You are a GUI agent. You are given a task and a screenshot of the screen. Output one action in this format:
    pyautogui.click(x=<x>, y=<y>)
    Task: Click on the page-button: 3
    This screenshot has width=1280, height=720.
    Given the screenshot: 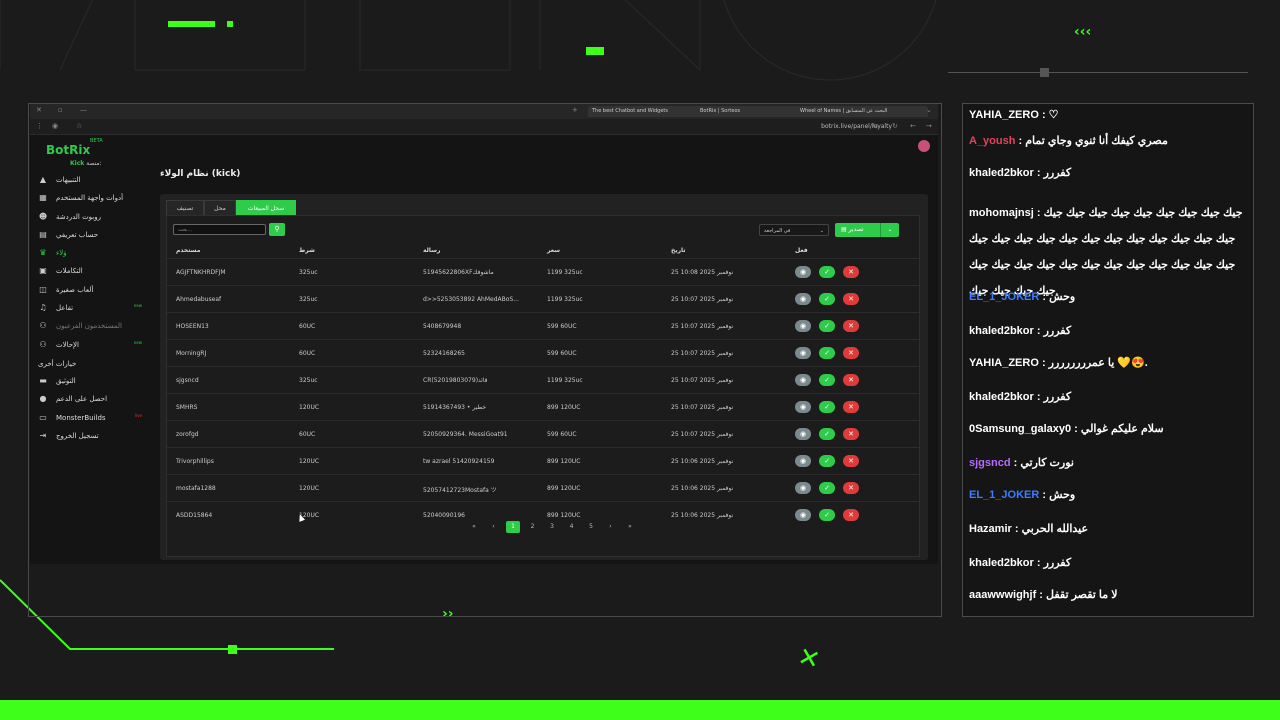 What is the action you would take?
    pyautogui.click(x=552, y=527)
    